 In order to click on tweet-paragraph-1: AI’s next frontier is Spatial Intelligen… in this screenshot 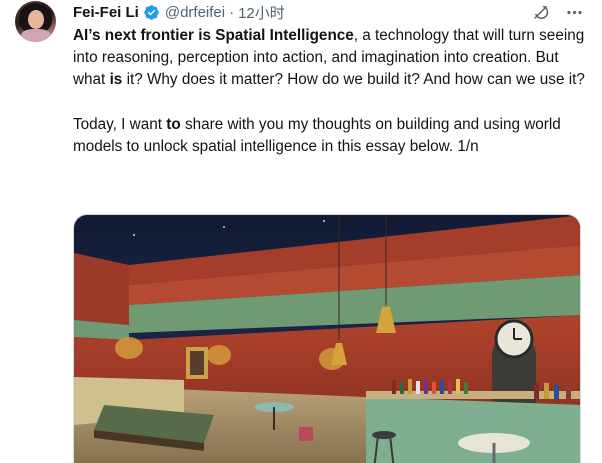, I will do `click(333, 58)`.